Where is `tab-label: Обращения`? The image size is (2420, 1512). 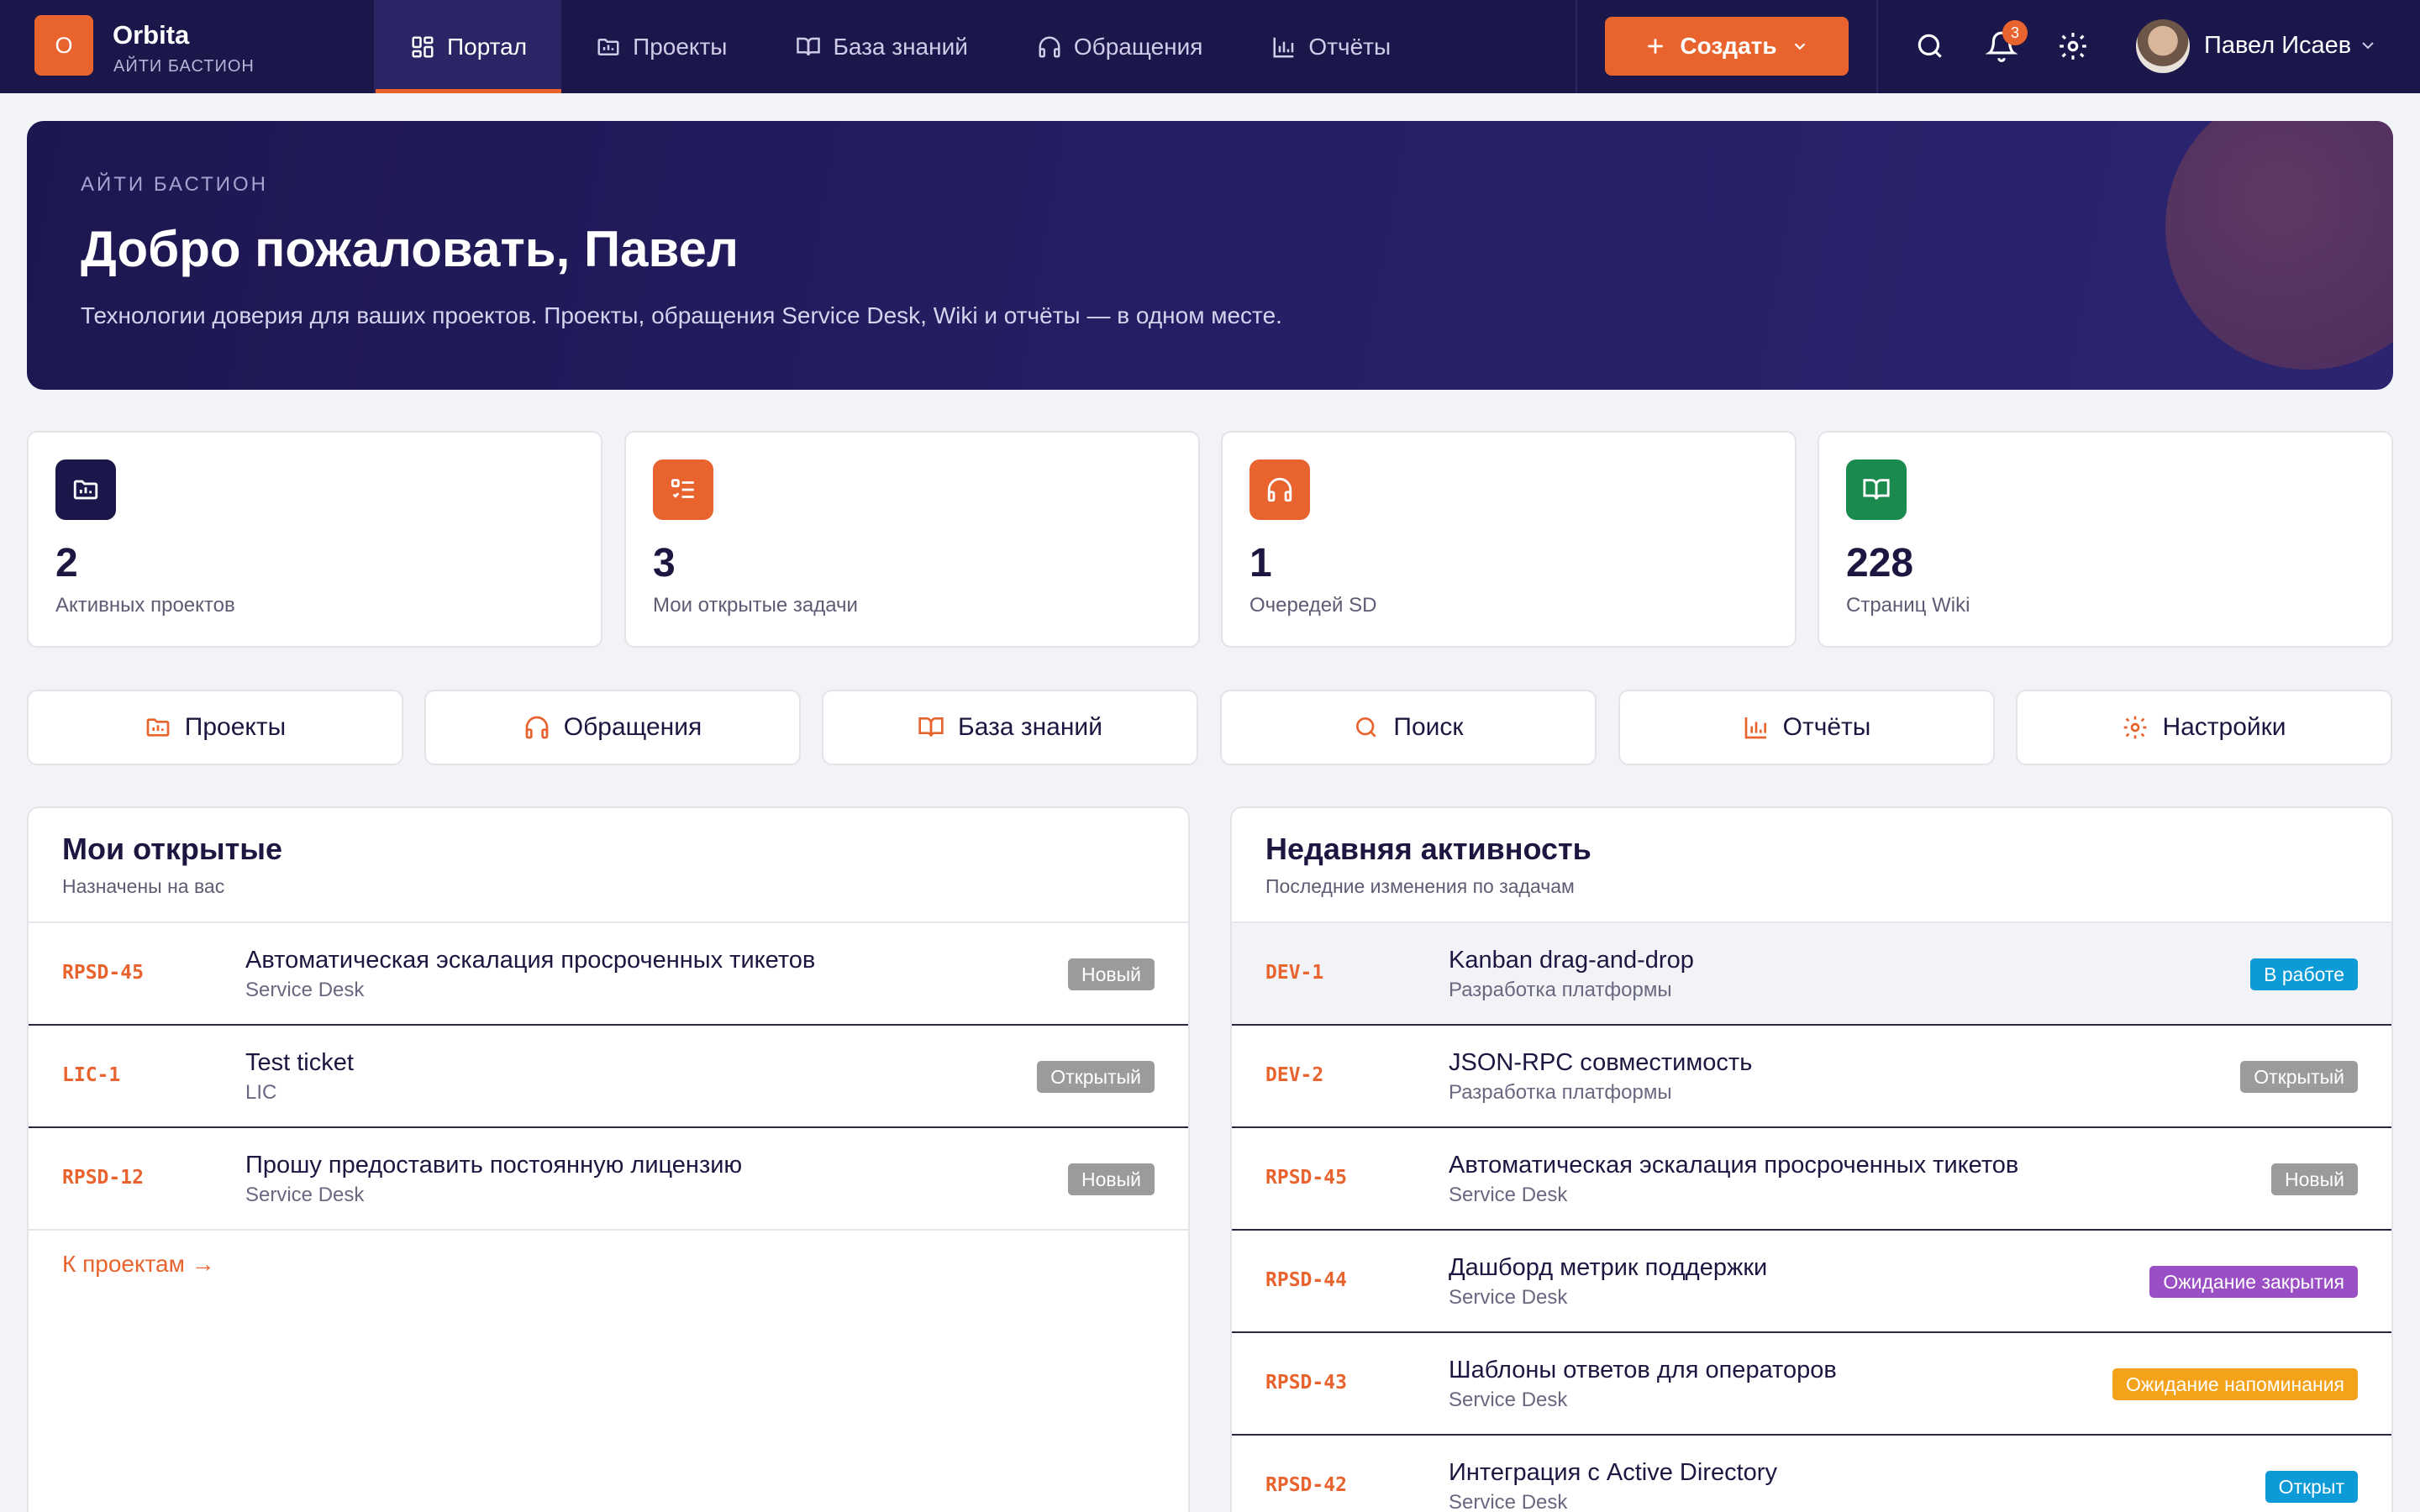 tab-label: Обращения is located at coordinates (1138, 46).